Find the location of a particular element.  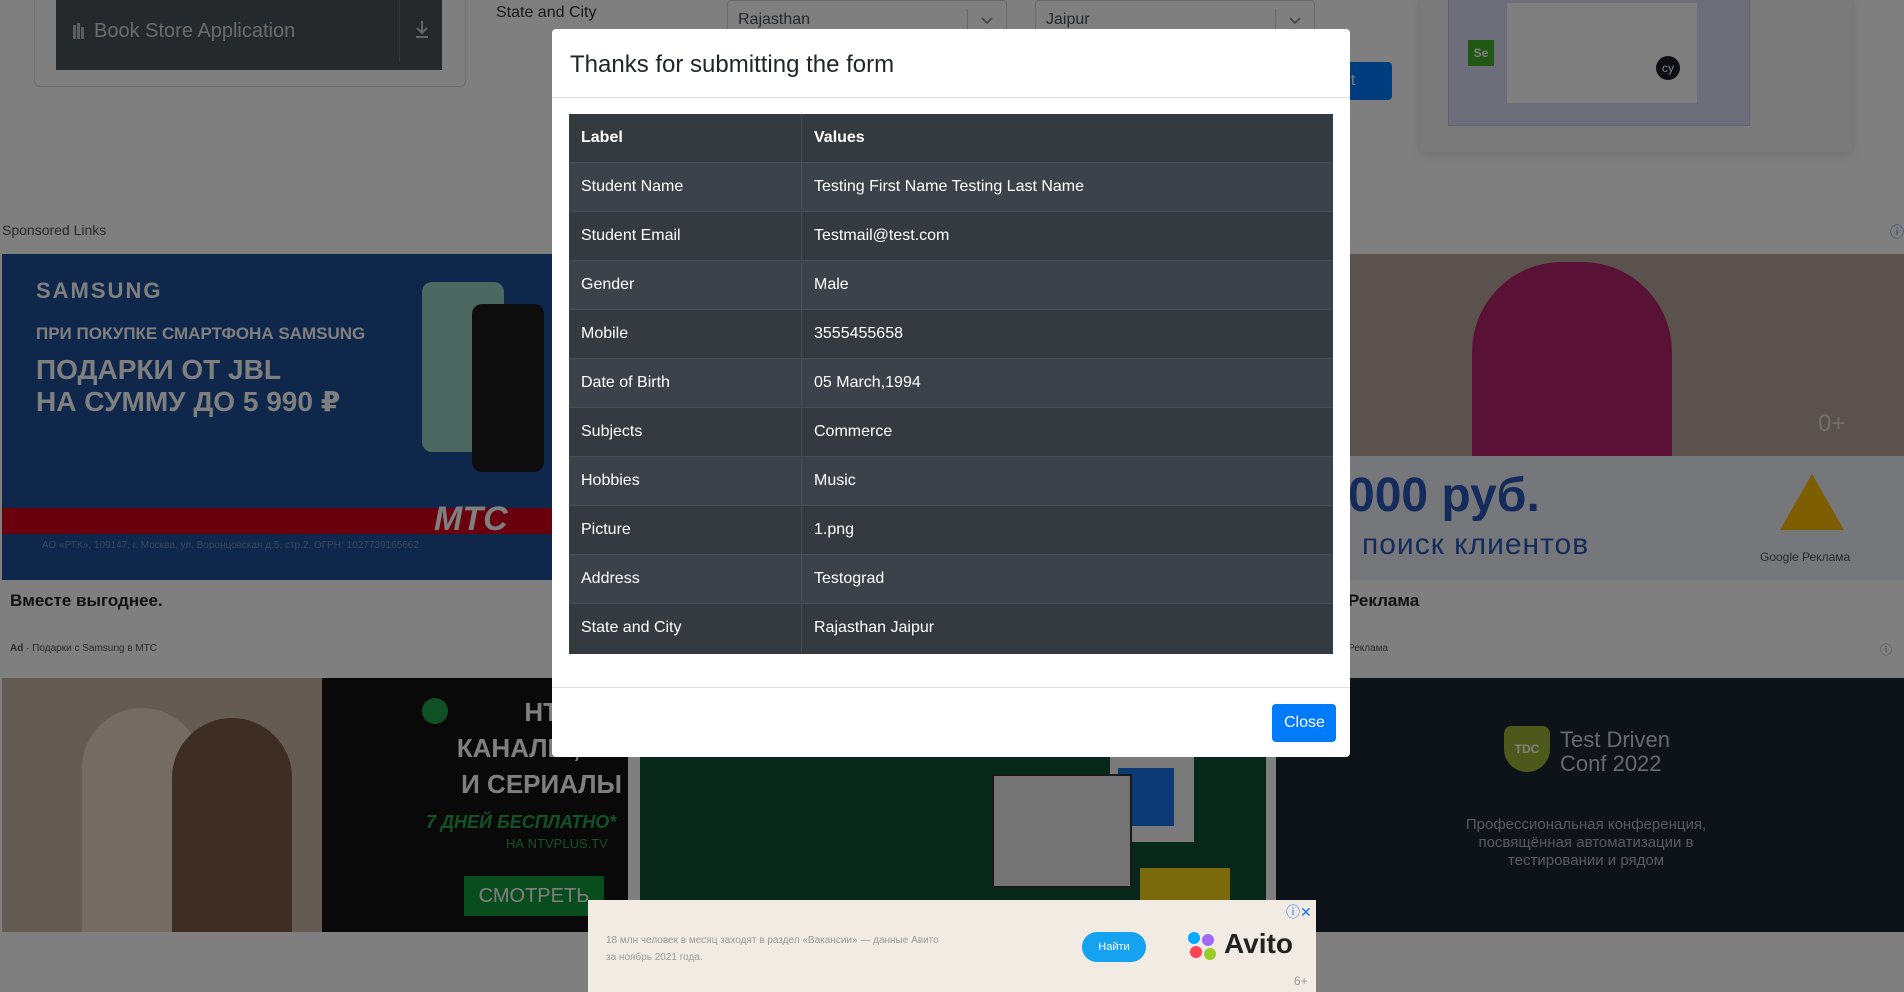

table-cell-label: Date of Birth is located at coordinates (625, 382).